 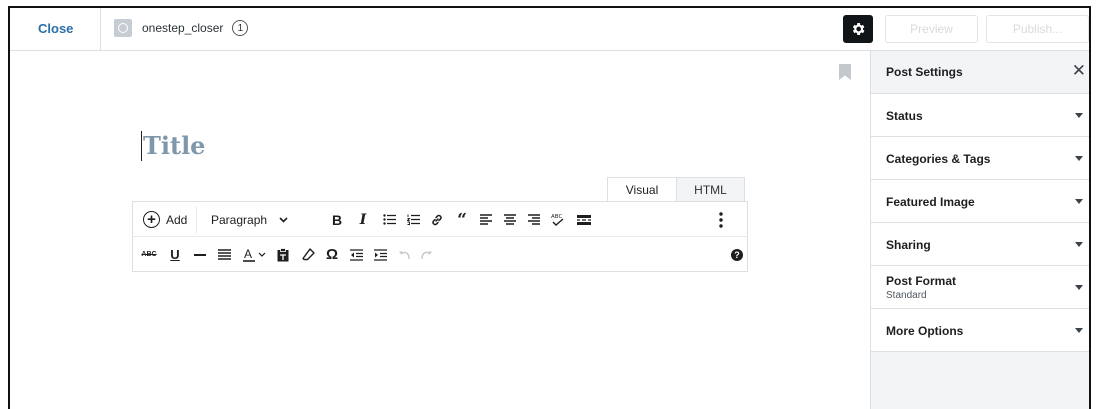 I want to click on redo-icon, so click(x=426, y=254).